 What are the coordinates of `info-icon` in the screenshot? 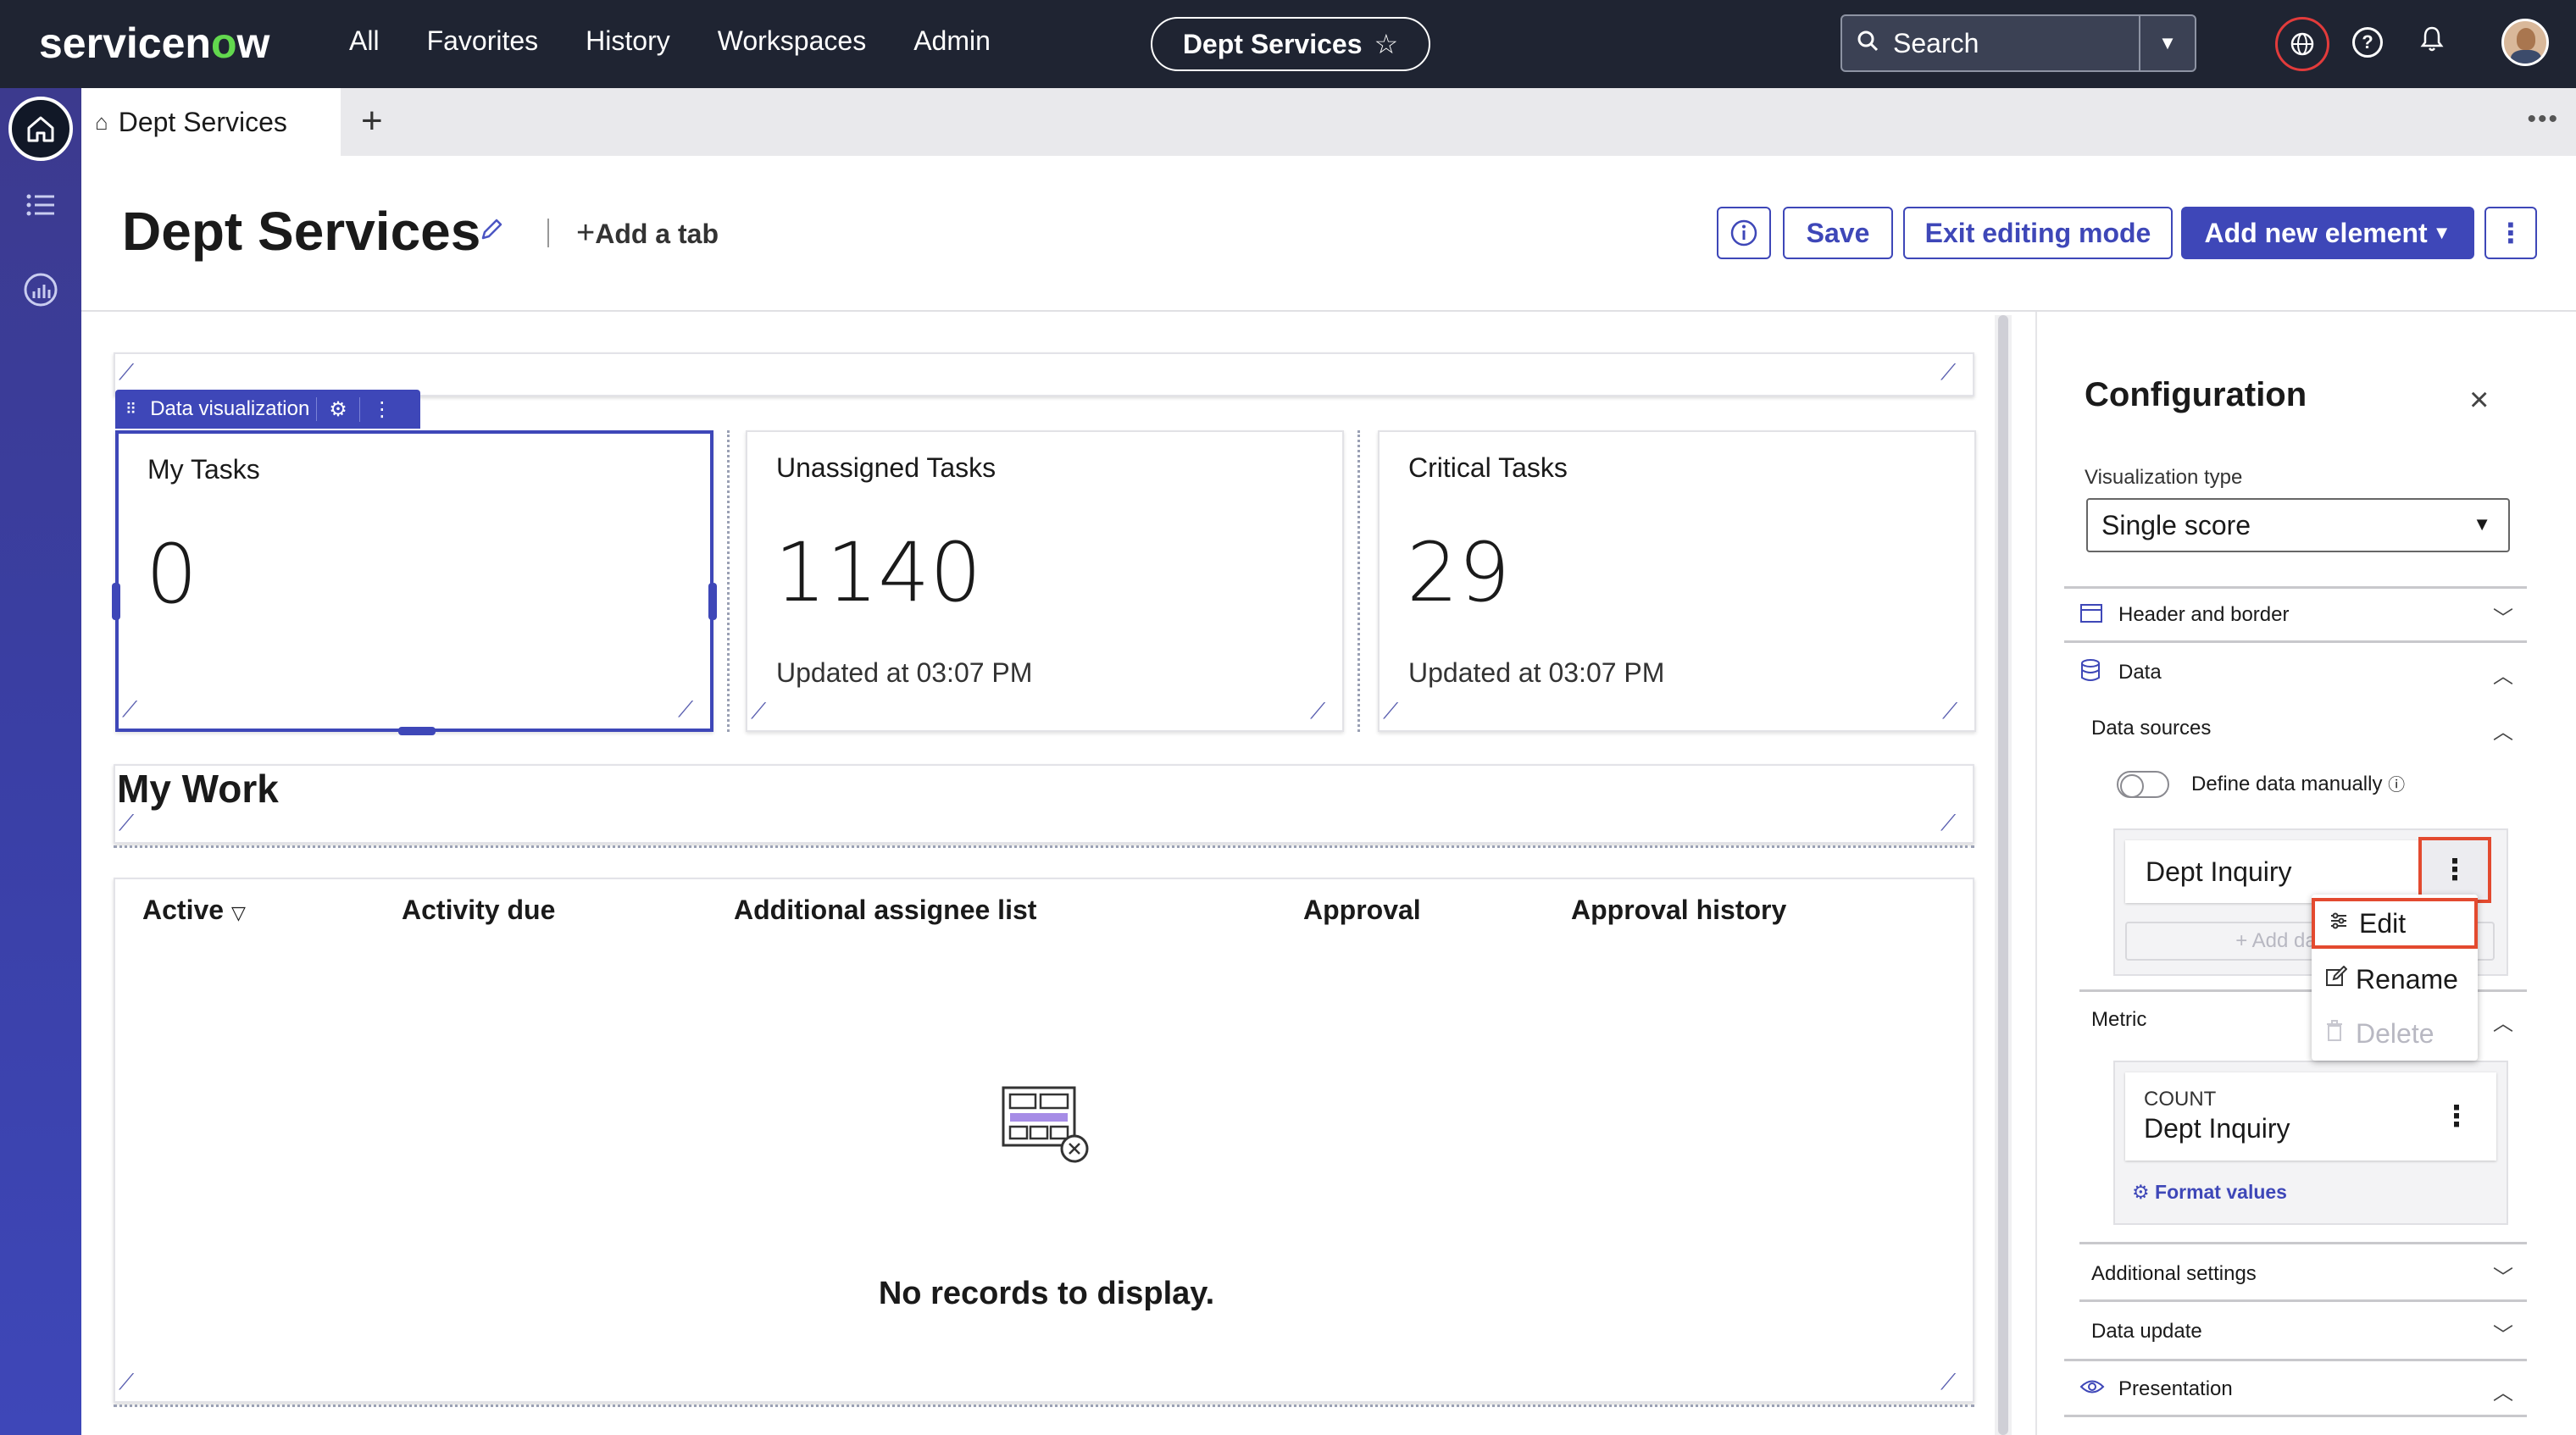 It's located at (1743, 233).